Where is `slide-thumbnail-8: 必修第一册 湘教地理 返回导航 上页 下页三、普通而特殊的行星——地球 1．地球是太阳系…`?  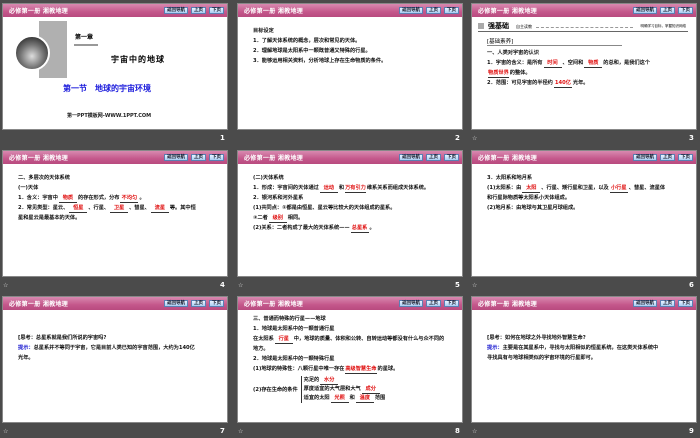 slide-thumbnail-8: 必修第一册 湘教地理 返回导航 上页 下页三、普通而特殊的行星——地球 1．地球是太阳系… is located at coordinates (350, 359).